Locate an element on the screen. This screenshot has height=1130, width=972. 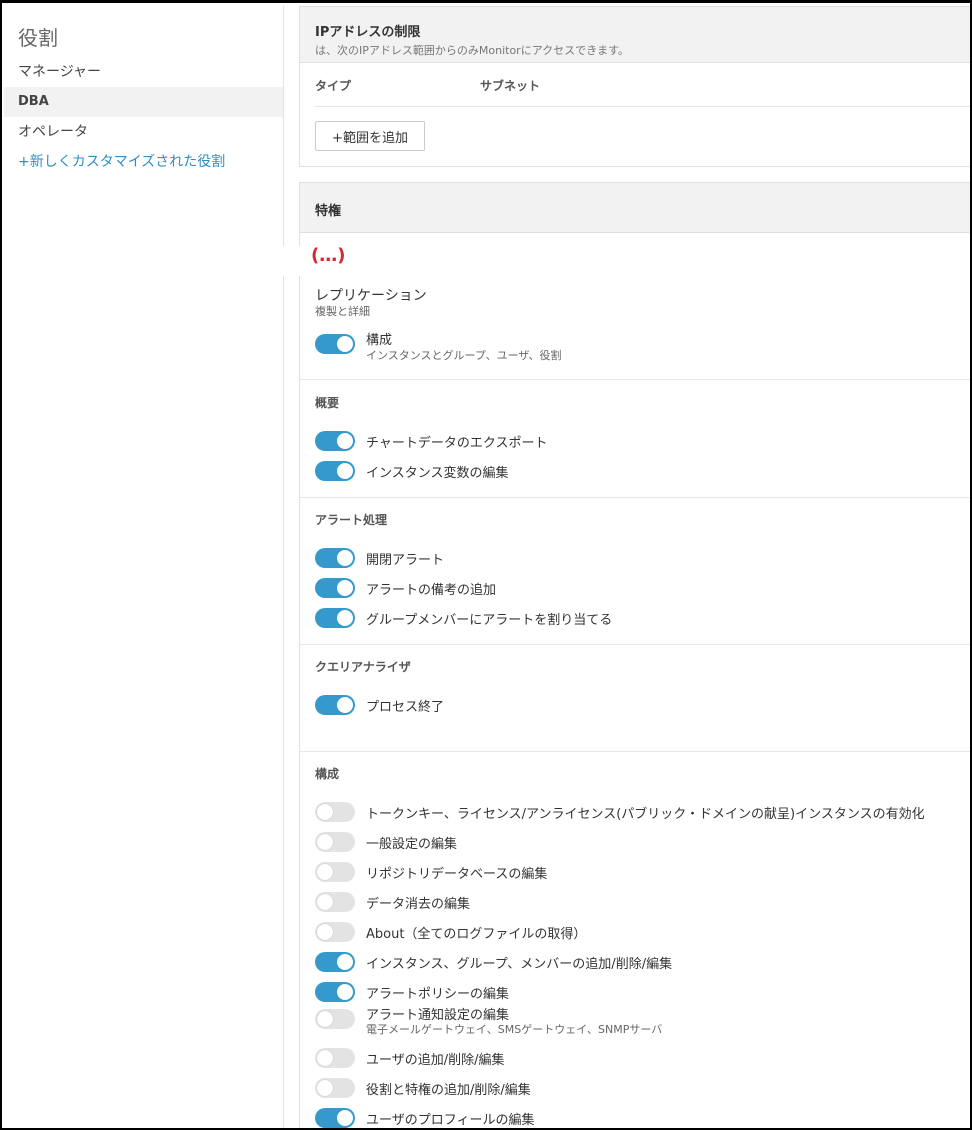
replication-title: レプリケーション is located at coordinates (371, 296).